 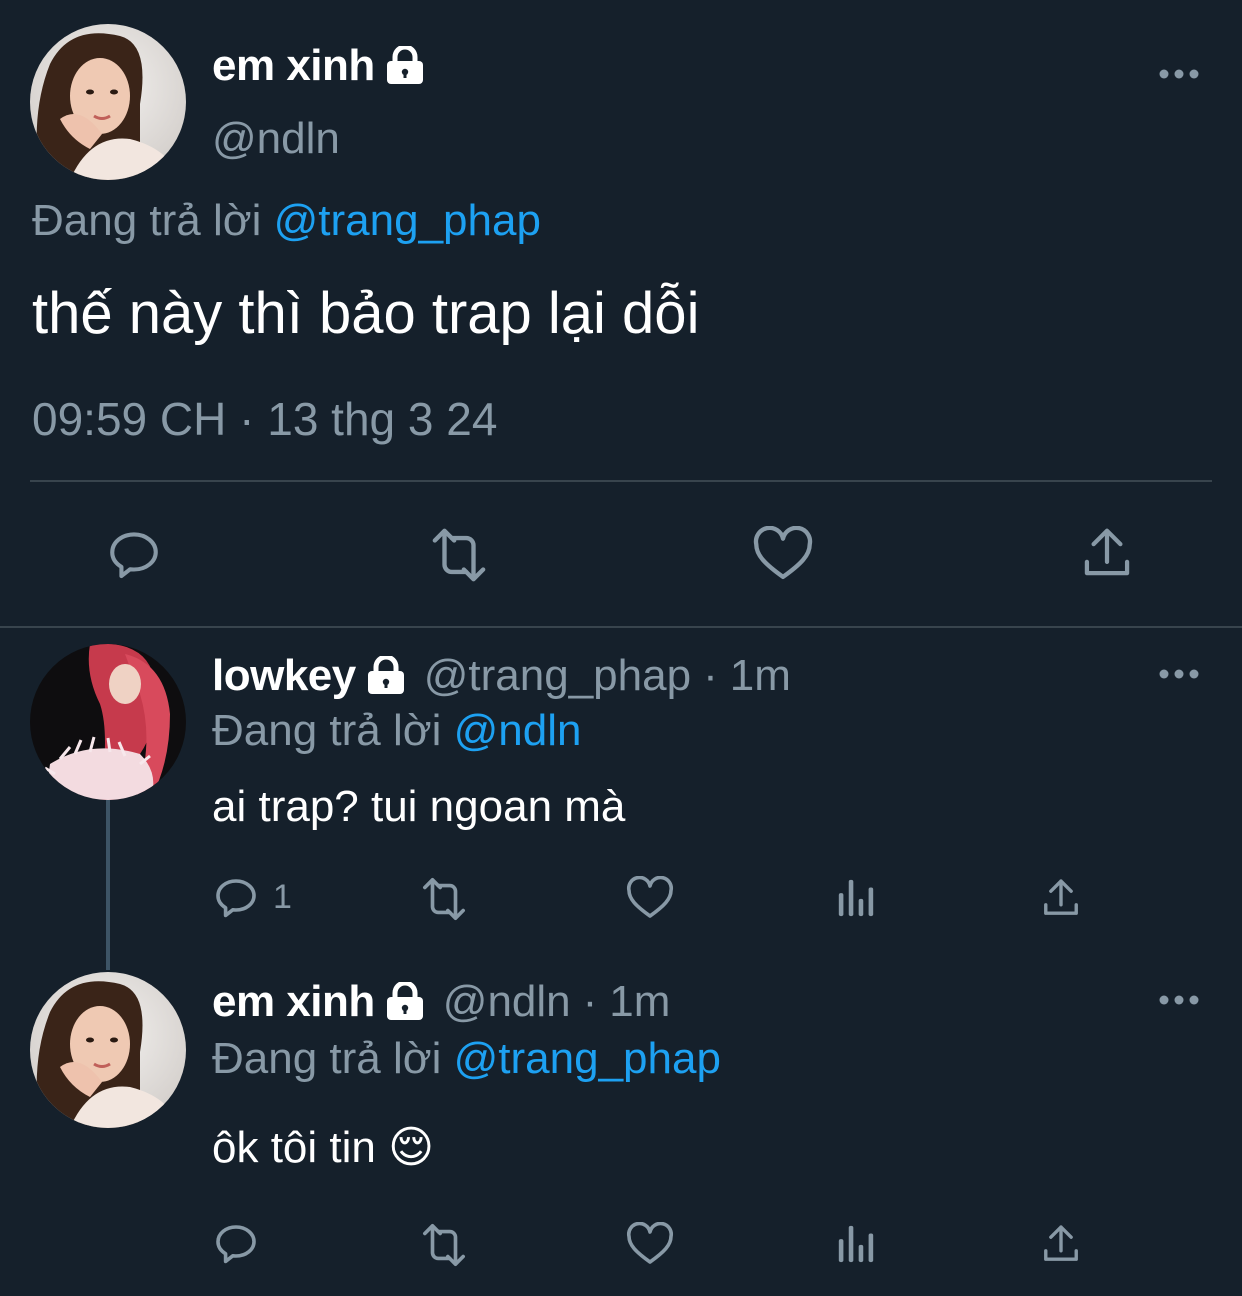 I want to click on main-tweet-handle: @ndln, so click(x=276, y=139).